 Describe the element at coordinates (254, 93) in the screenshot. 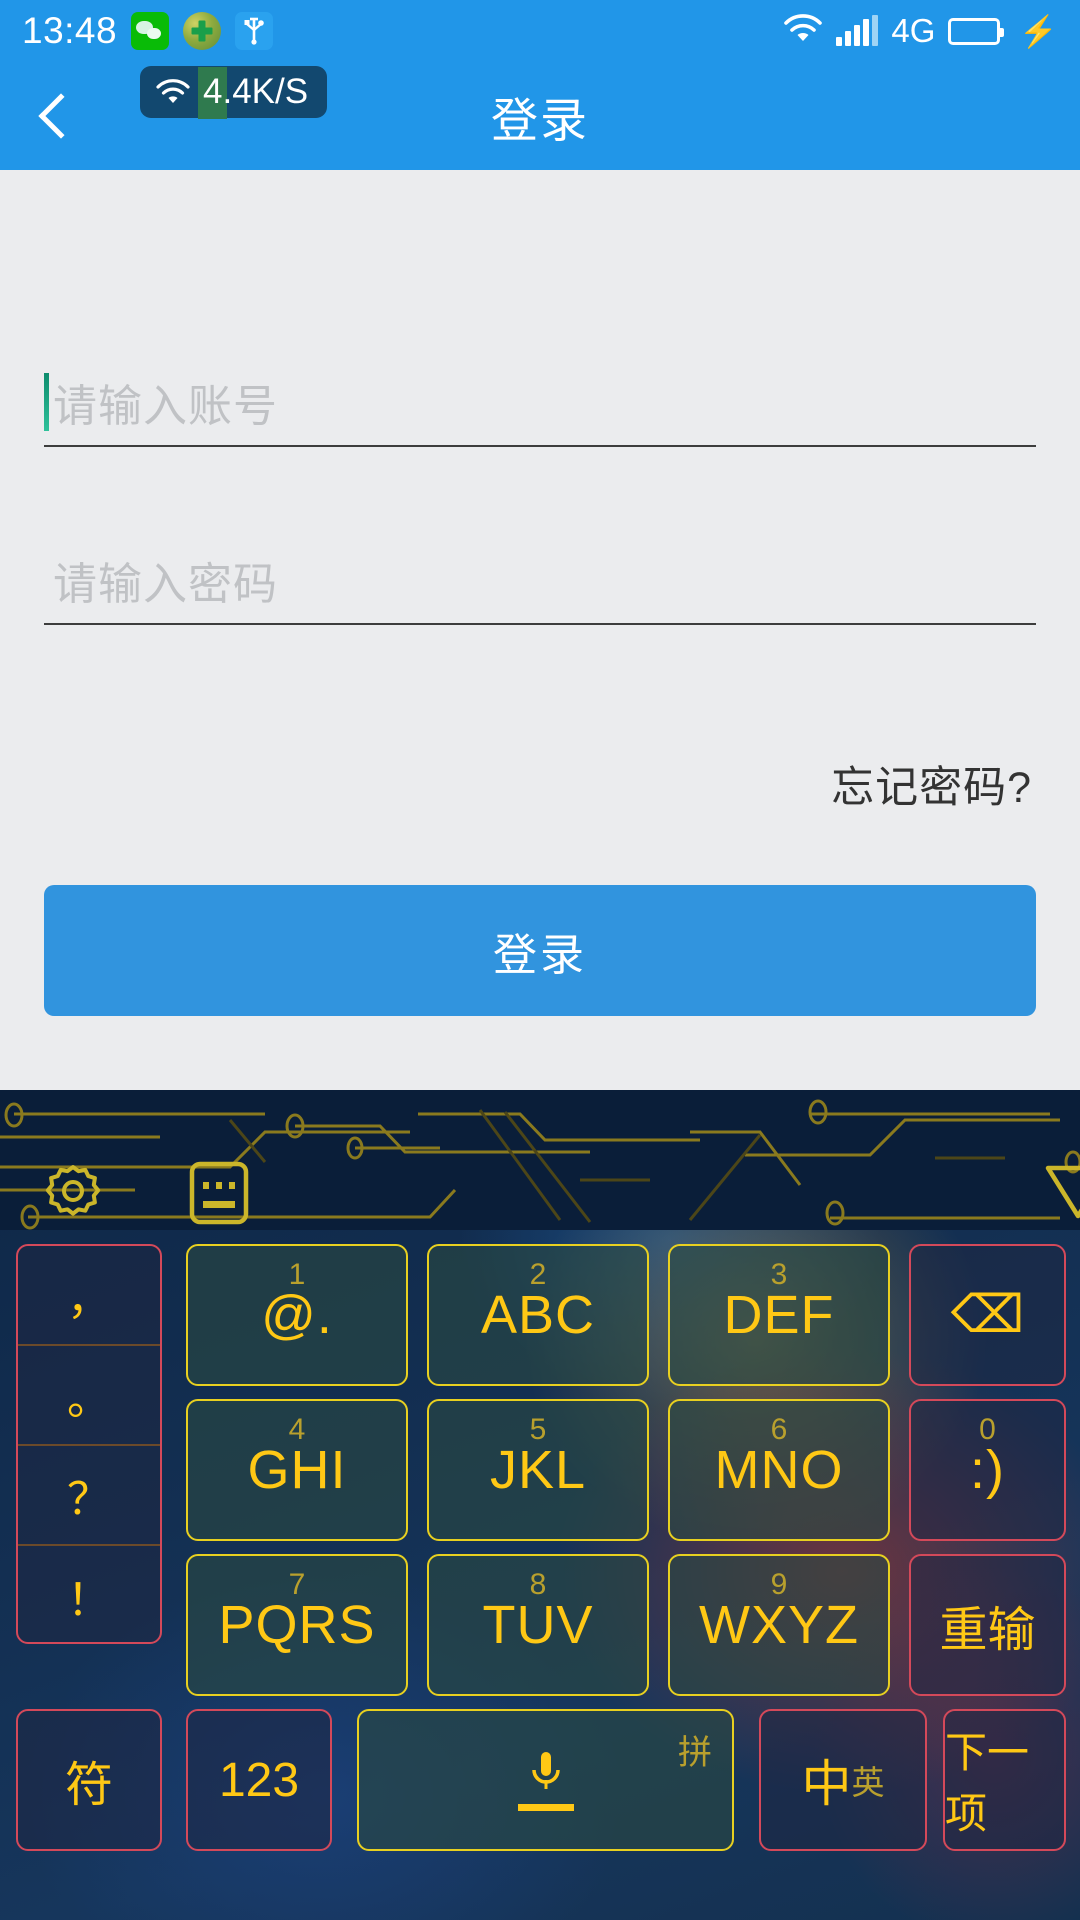

I see `network-speed-value: 4.4K/S` at that location.